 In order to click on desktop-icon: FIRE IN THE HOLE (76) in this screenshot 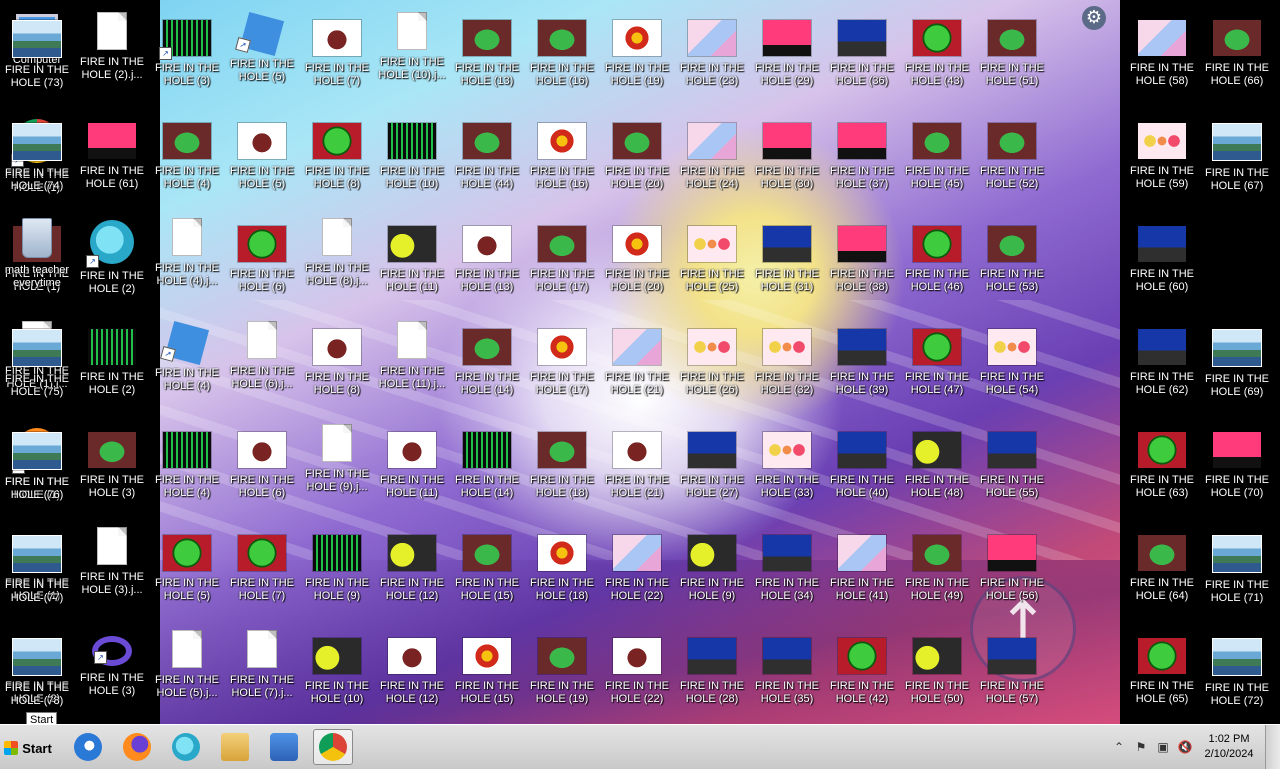, I will do `click(37, 462)`.